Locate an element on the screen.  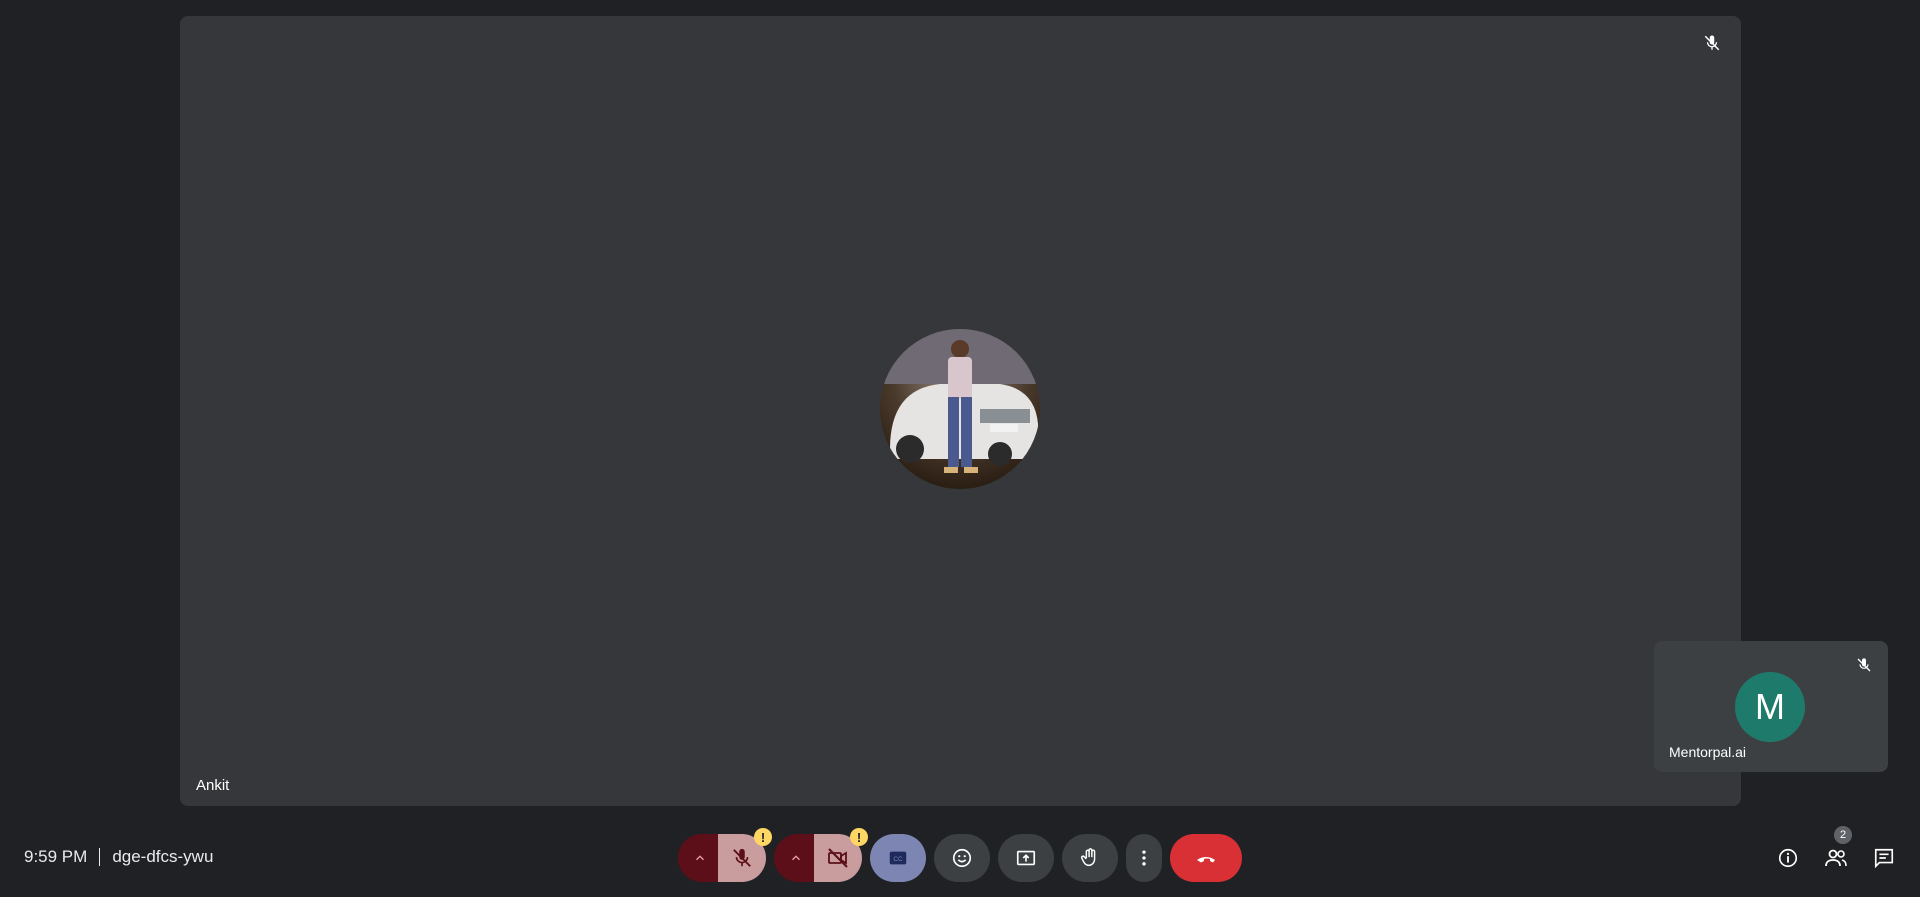
captions-button: CC is located at coordinates (898, 858).